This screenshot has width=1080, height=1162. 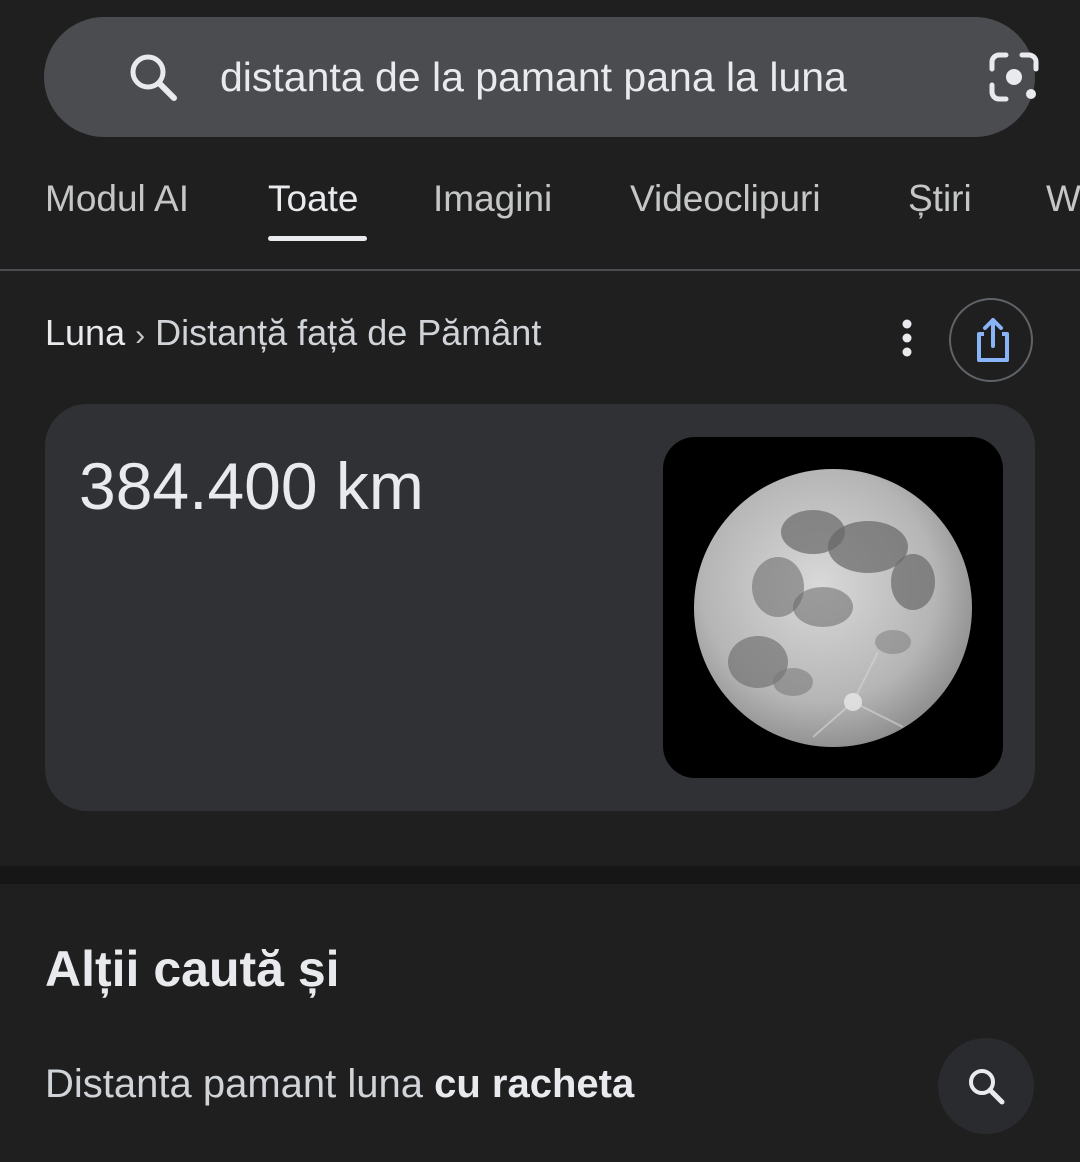 What do you see at coordinates (907, 338) in the screenshot?
I see `more-options-icon` at bounding box center [907, 338].